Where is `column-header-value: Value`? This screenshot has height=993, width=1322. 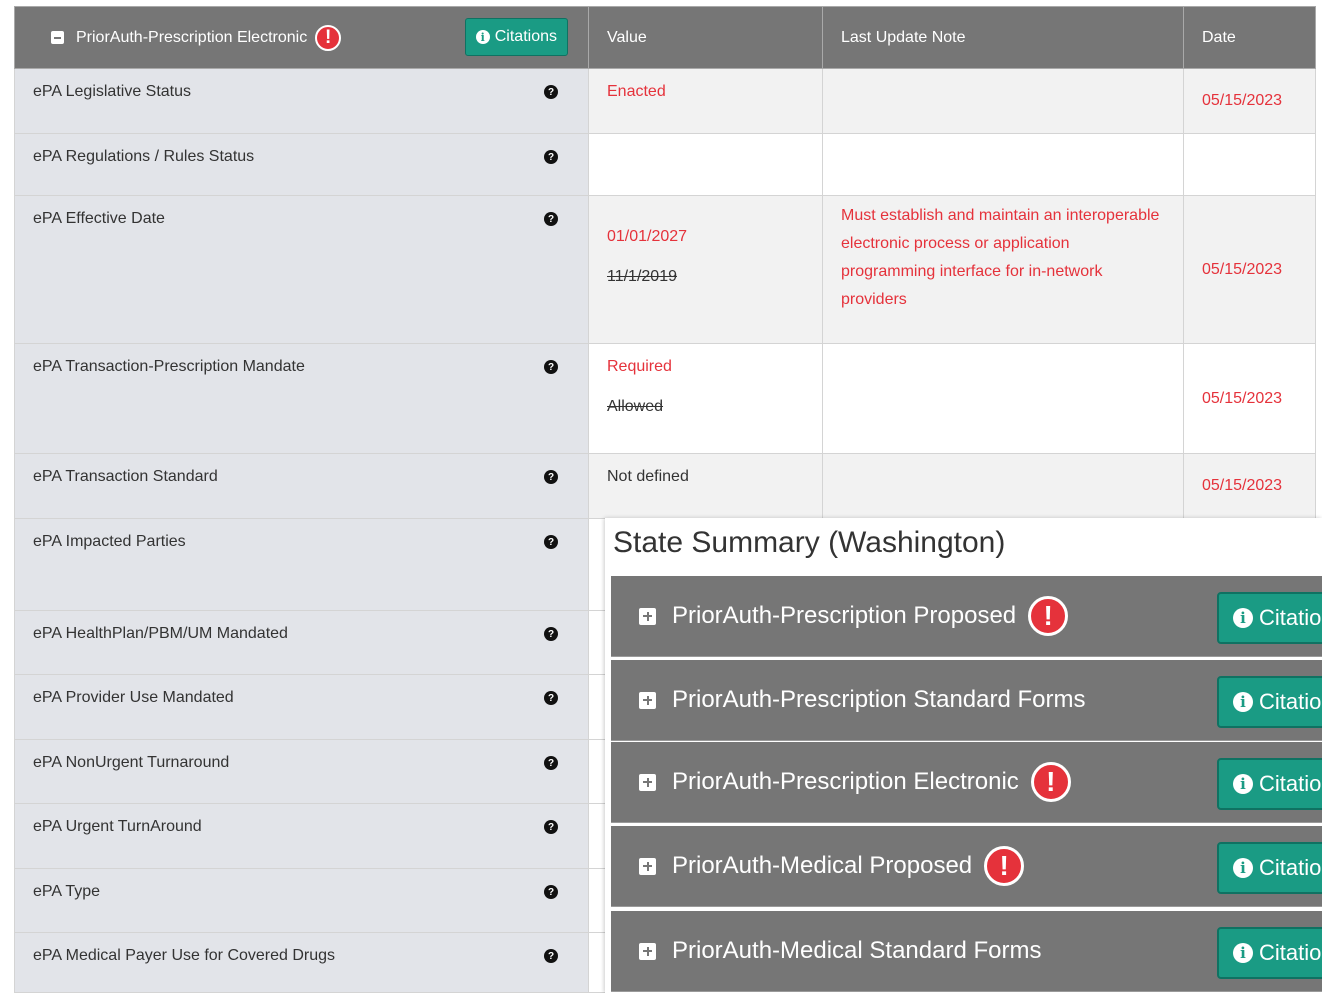 column-header-value: Value is located at coordinates (705, 37).